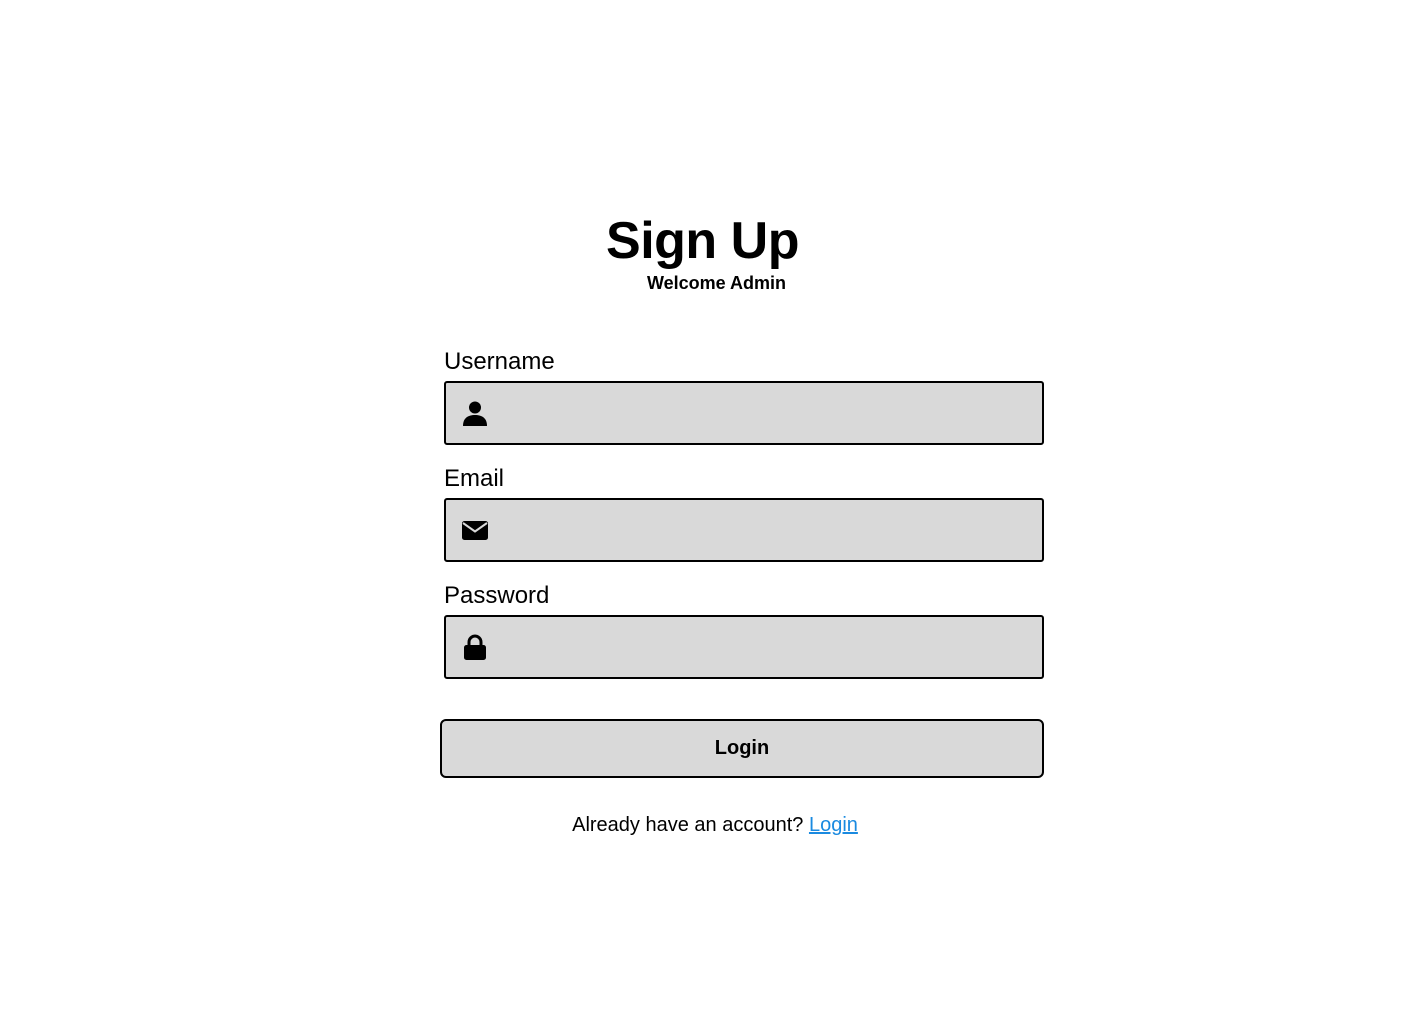 This screenshot has height=1024, width=1405. I want to click on login-prompt: Already have an account? Login, so click(702, 825).